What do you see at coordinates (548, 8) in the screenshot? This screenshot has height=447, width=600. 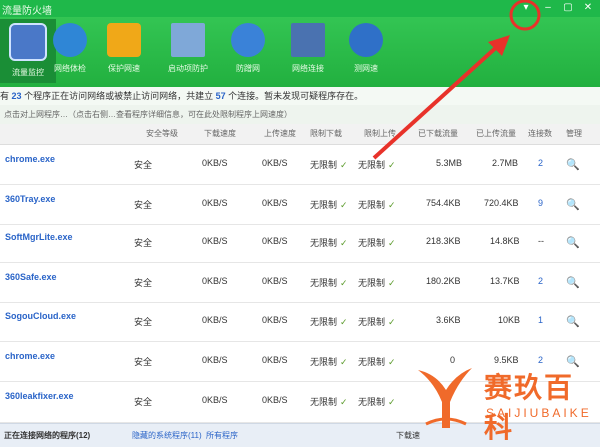 I see `minimize-button: –` at bounding box center [548, 8].